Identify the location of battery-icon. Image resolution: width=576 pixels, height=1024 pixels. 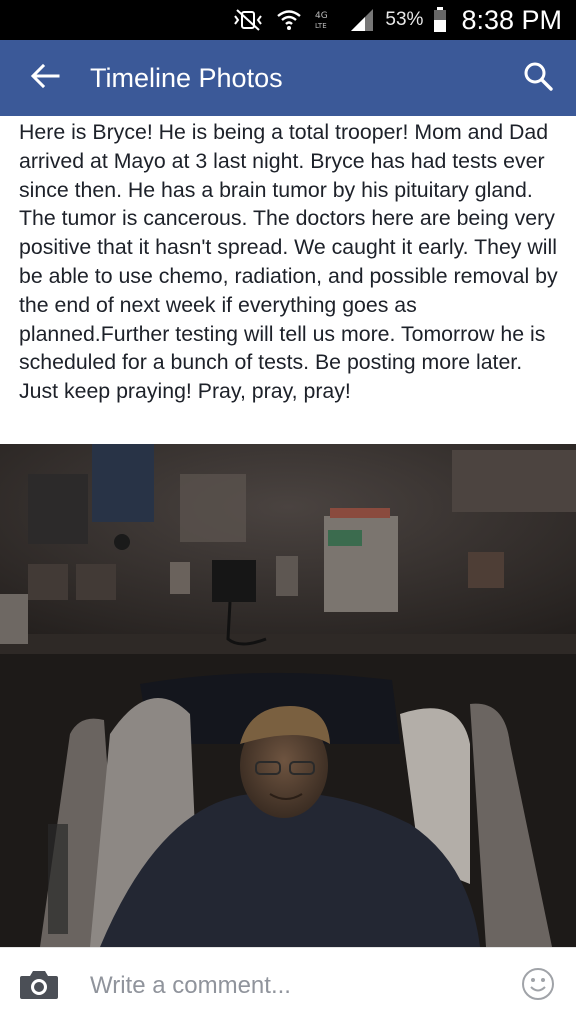
(440, 20).